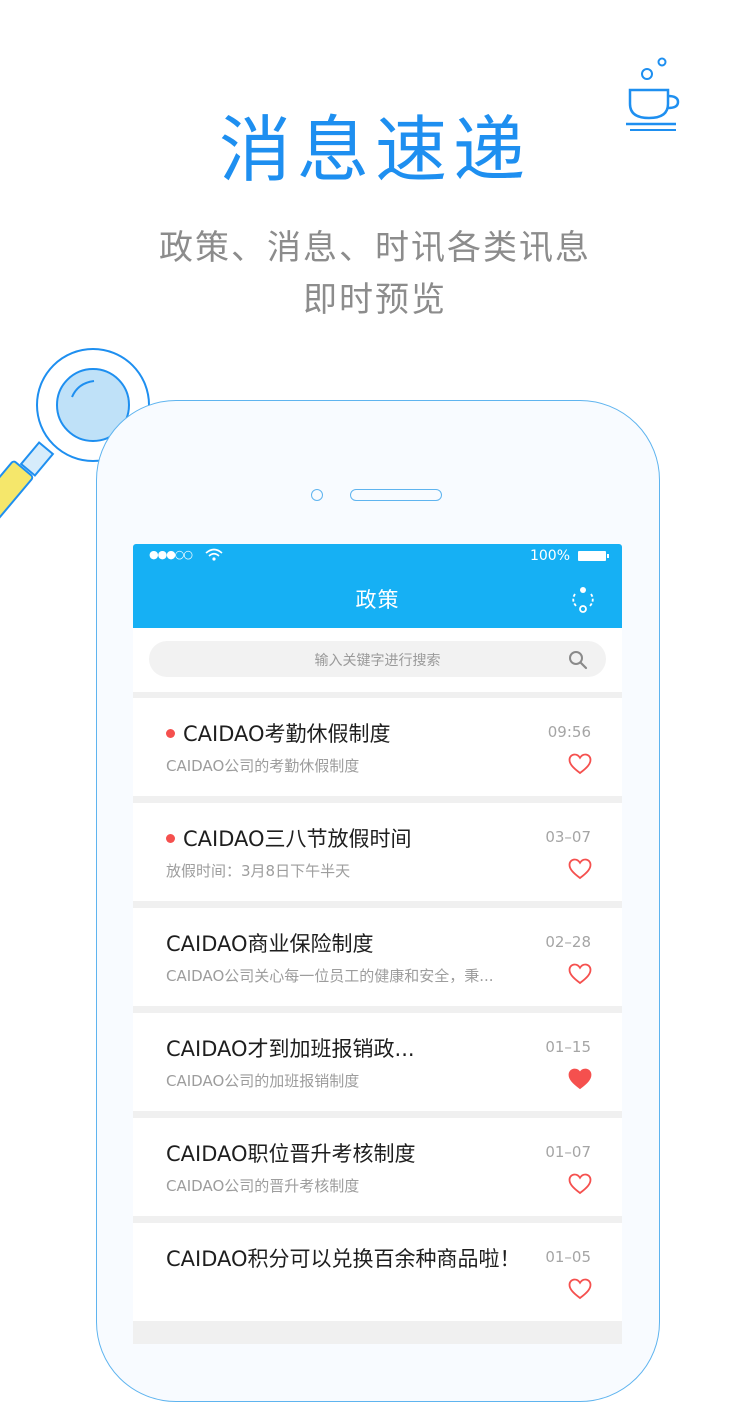  What do you see at coordinates (297, 839) in the screenshot?
I see `item-title: CAIDAO三八节放假时间` at bounding box center [297, 839].